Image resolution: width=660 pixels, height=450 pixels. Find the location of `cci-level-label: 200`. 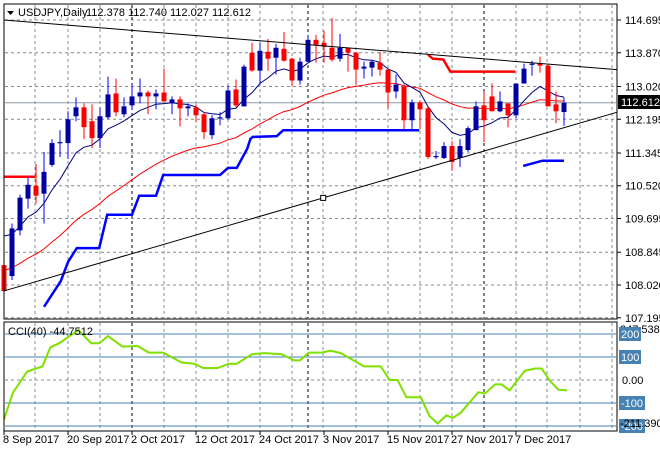

cci-level-label: 200 is located at coordinates (630, 335).